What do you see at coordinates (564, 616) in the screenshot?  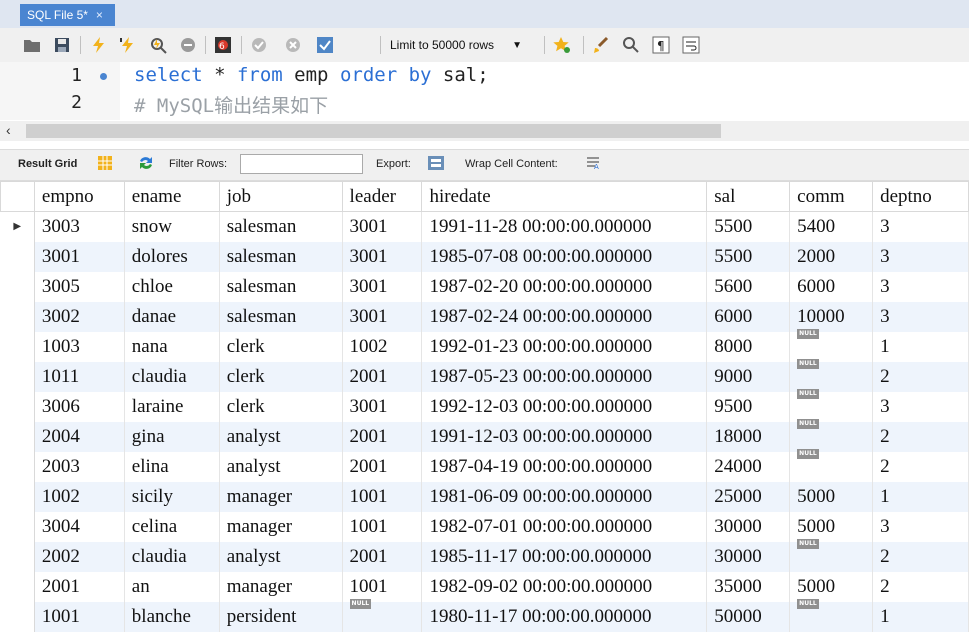 I see `cell-hiredate: 1980-11-17 00:00:00.000000` at bounding box center [564, 616].